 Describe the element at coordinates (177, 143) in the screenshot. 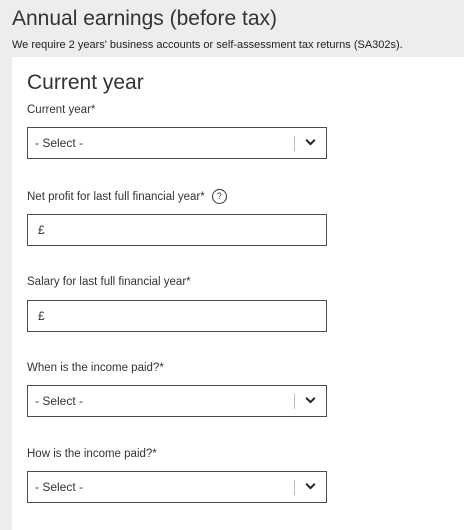

I see `current-year-select: - Select -` at that location.